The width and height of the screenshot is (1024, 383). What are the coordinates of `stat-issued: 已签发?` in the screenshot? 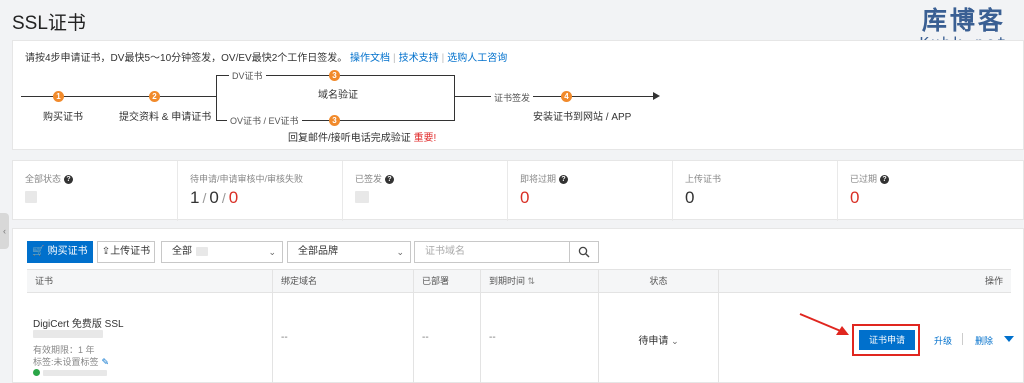 It's located at (425, 191).